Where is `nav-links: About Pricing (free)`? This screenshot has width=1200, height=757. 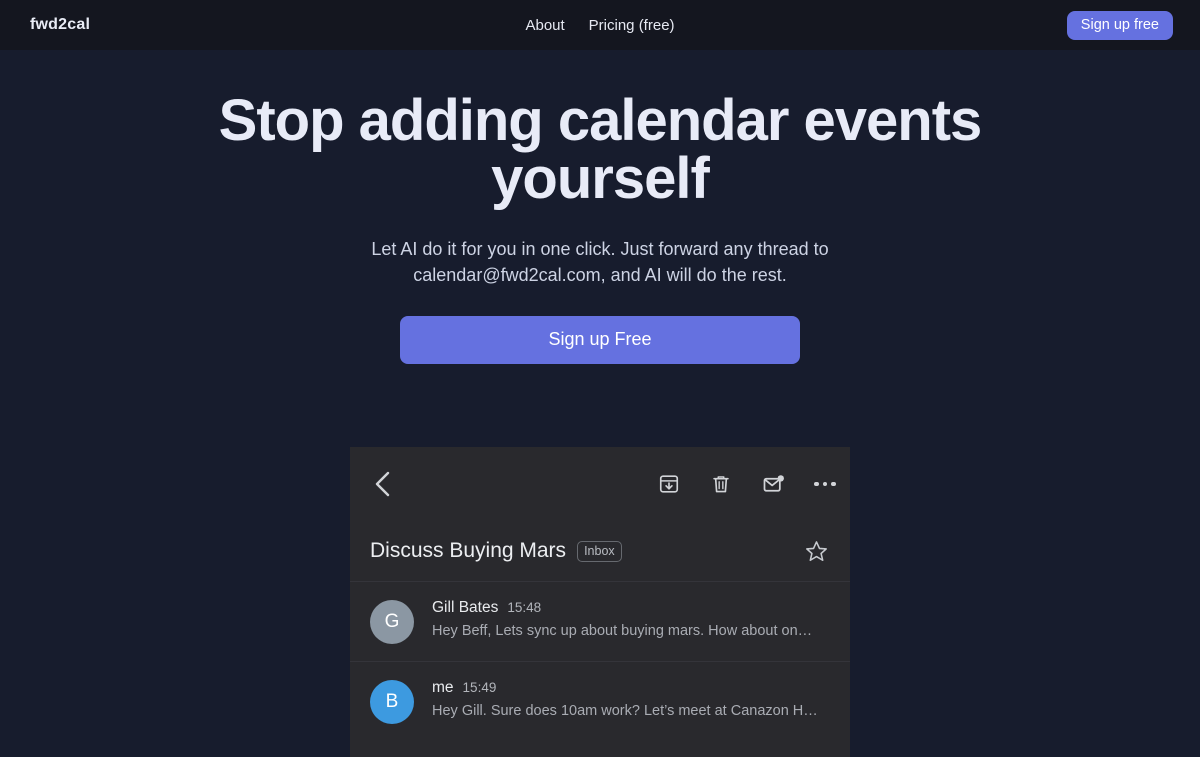
nav-links: About Pricing (free) is located at coordinates (599, 25).